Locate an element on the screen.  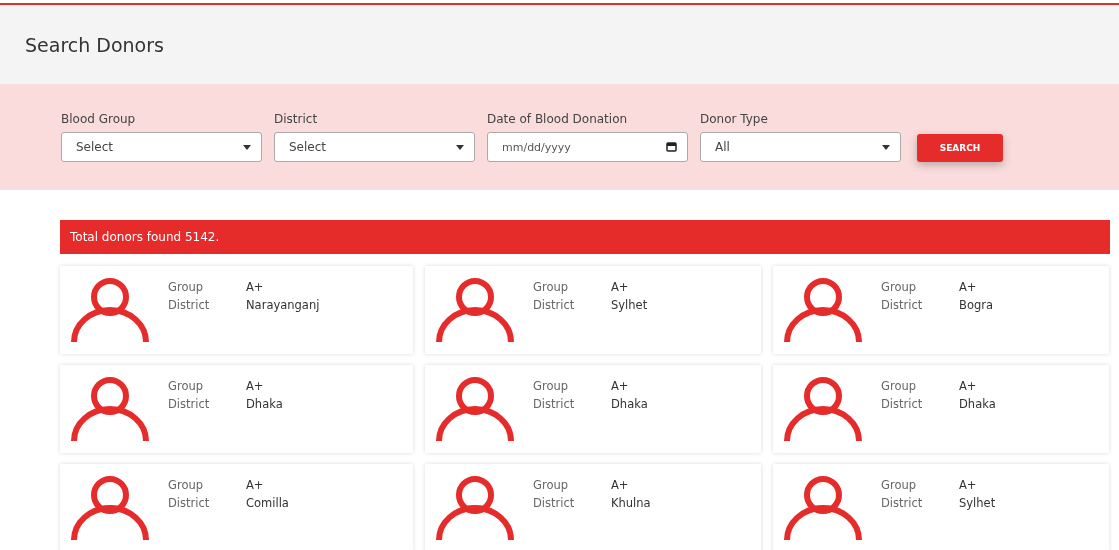
district-value: Narayanganj is located at coordinates (283, 305).